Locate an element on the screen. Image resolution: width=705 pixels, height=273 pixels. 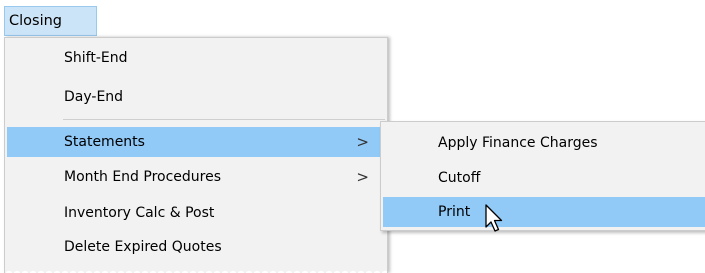
menu-item-inventory-calc-post: Inventory Calc & Post is located at coordinates (196, 213).